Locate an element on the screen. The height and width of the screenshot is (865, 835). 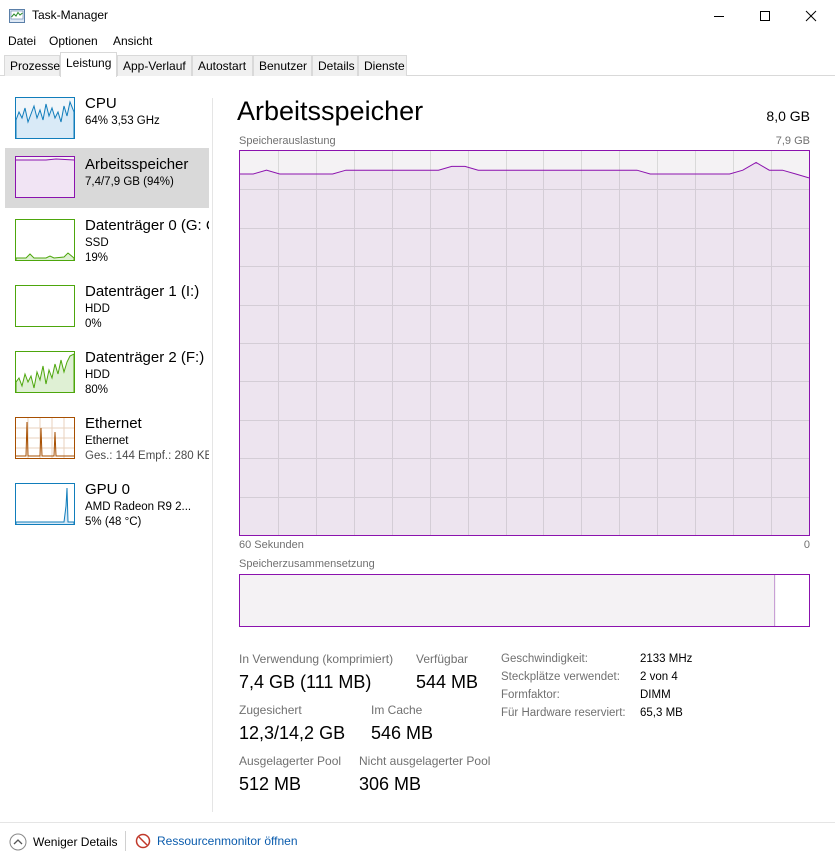
sidebar-item-gpu-0: GPU 0 AMD Radeon R9 2... 5% (48 °C) is located at coordinates (107, 511).